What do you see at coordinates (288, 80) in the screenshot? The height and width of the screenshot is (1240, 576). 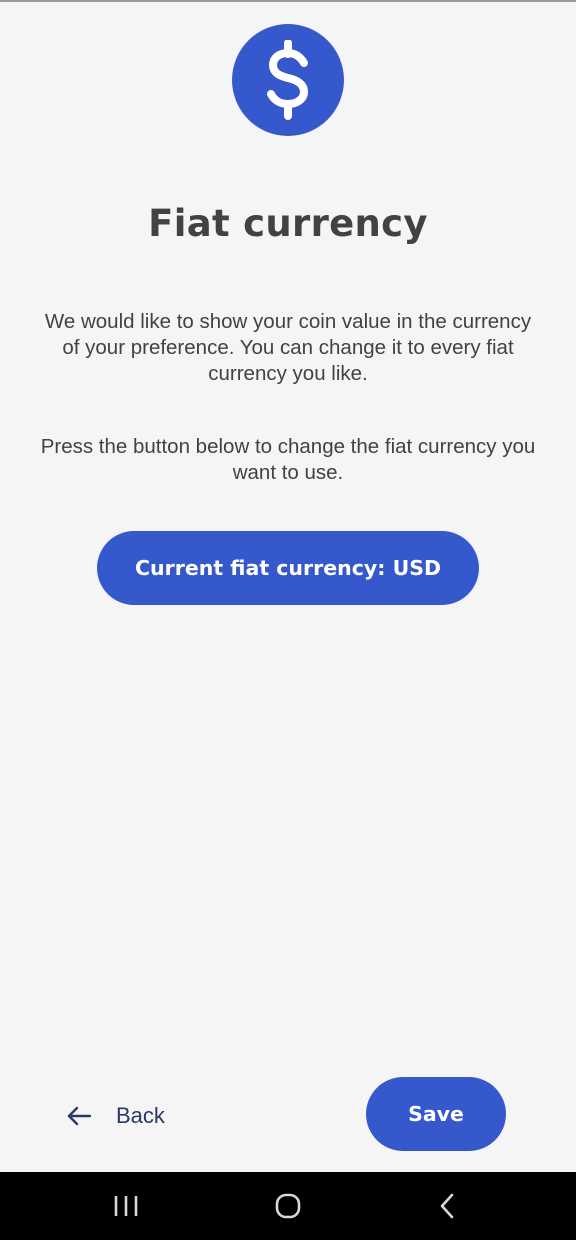 I see `dollar-sign-icon` at bounding box center [288, 80].